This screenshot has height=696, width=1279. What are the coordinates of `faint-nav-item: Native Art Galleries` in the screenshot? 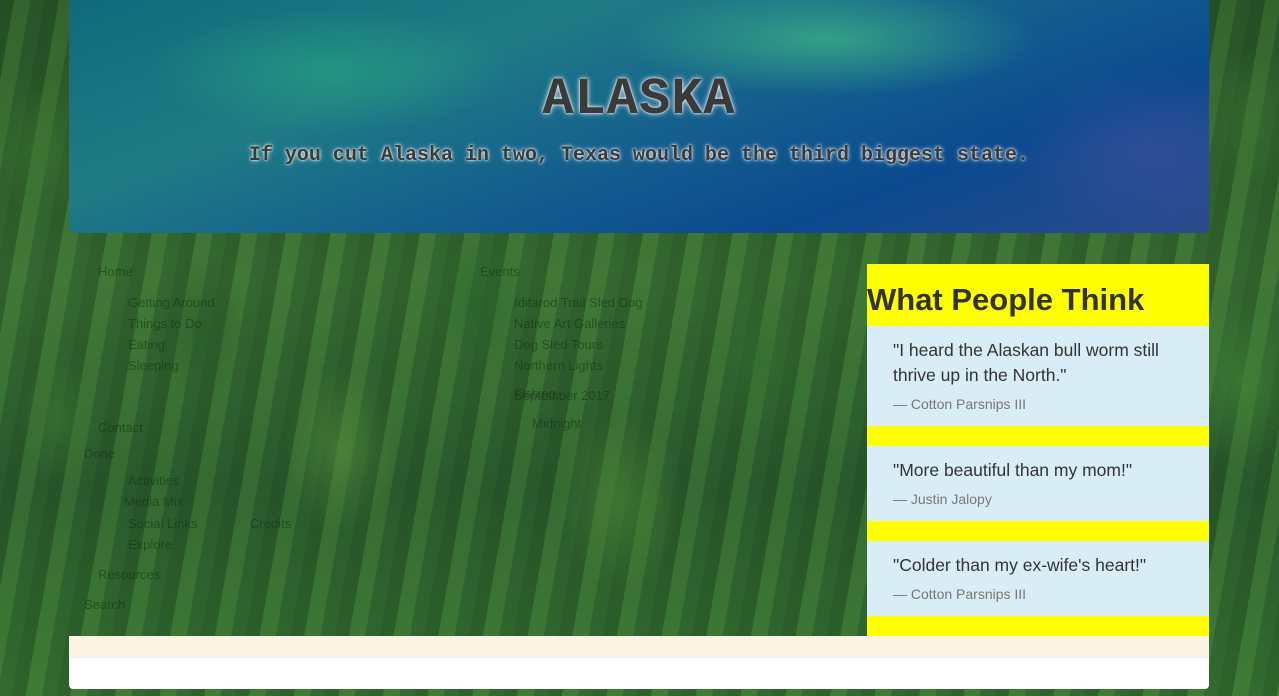 It's located at (569, 323).